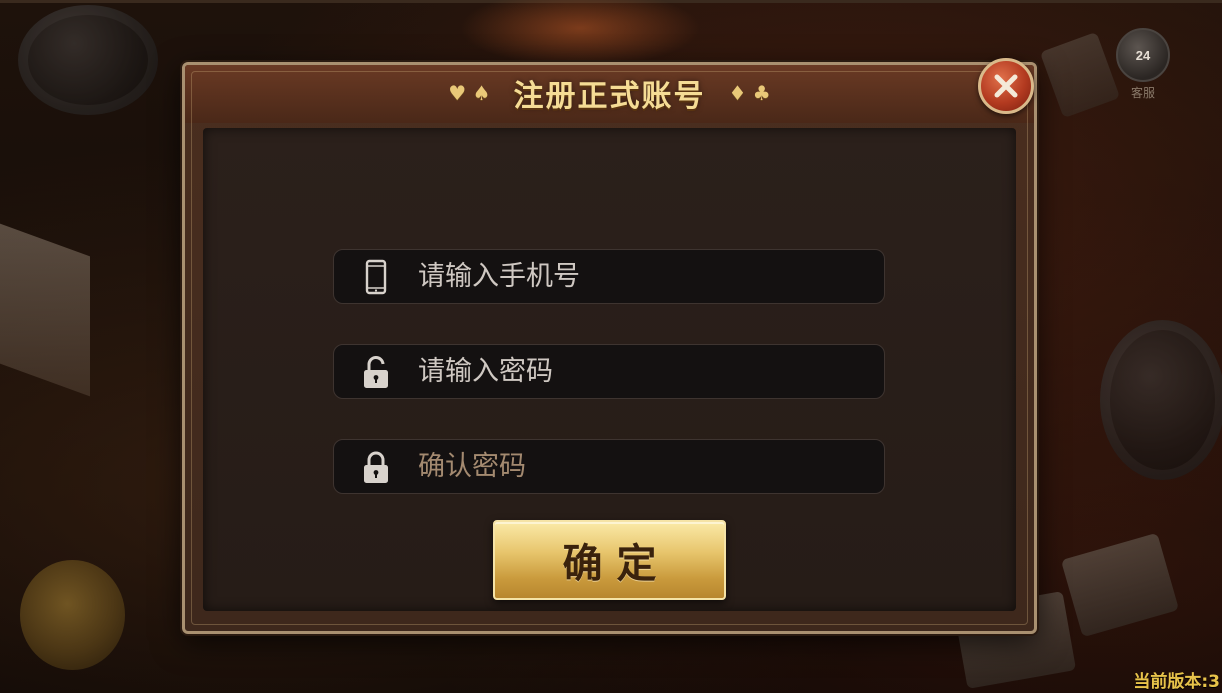 The image size is (1222, 693). What do you see at coordinates (651, 371) in the screenshot?
I see `password-input` at bounding box center [651, 371].